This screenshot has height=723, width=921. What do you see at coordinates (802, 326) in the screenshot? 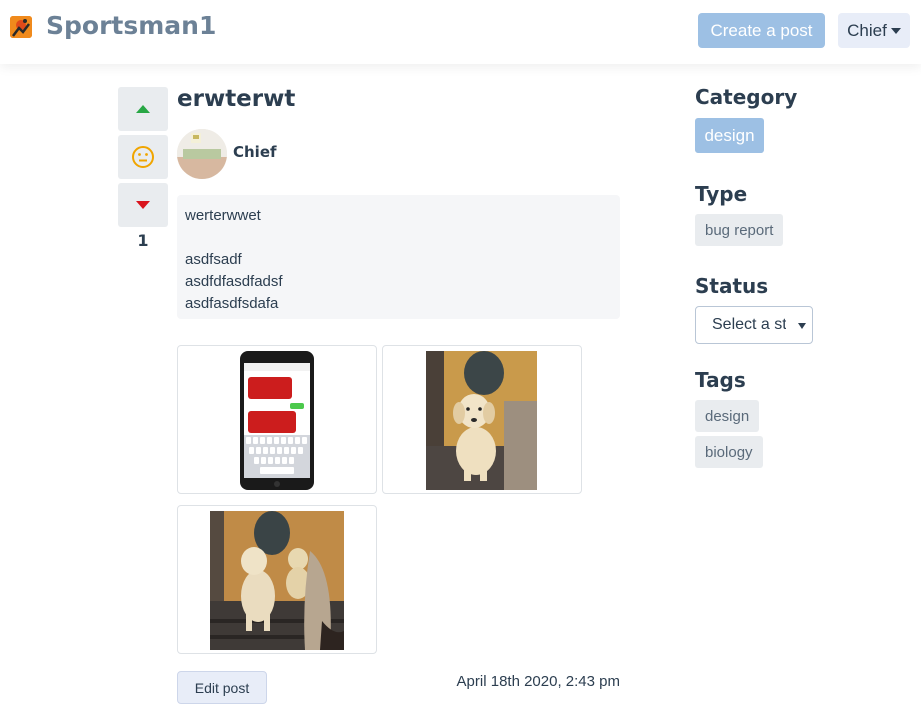
I see `chevron-down-icon` at bounding box center [802, 326].